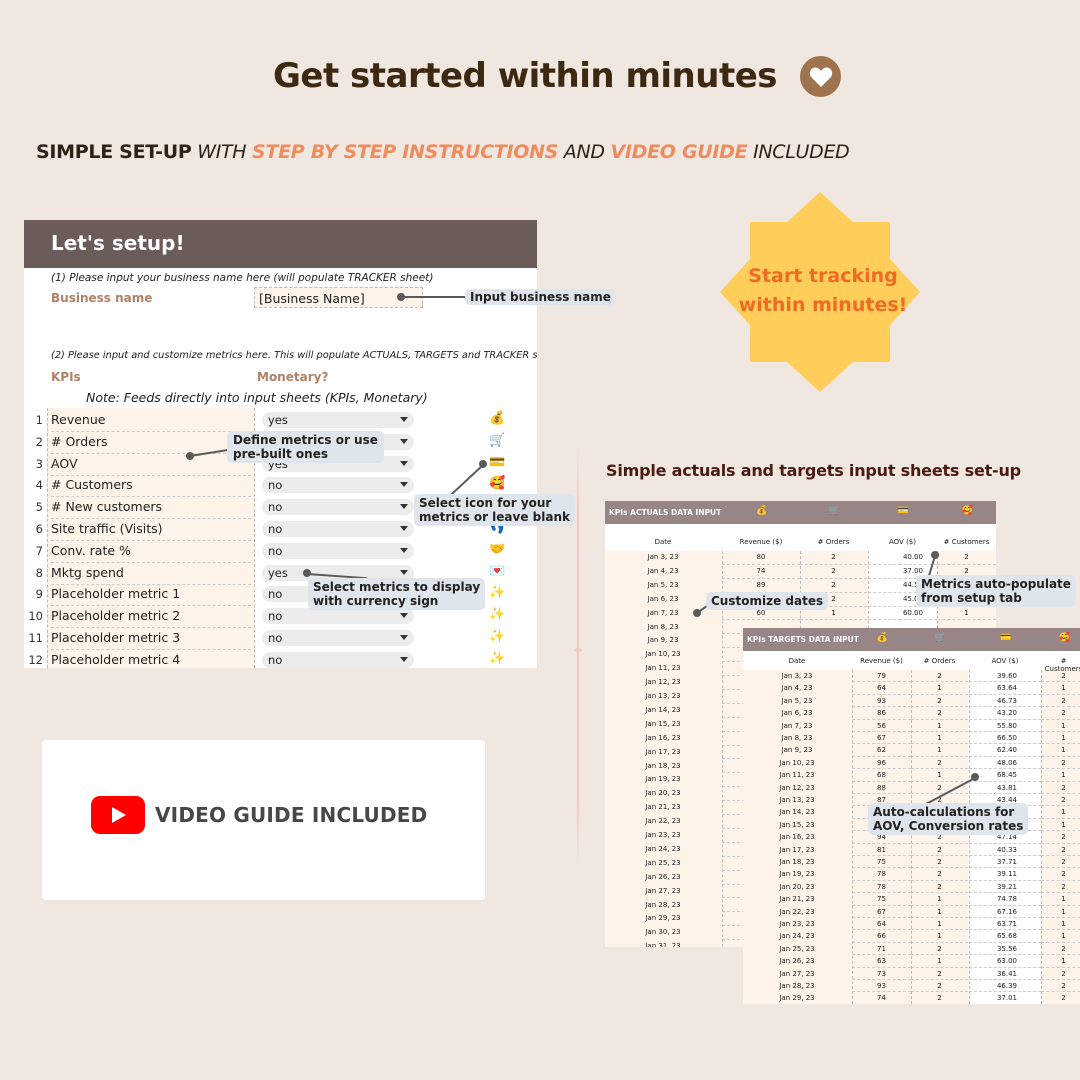  I want to click on date-cell: Jan 14, 23, so click(797, 812).